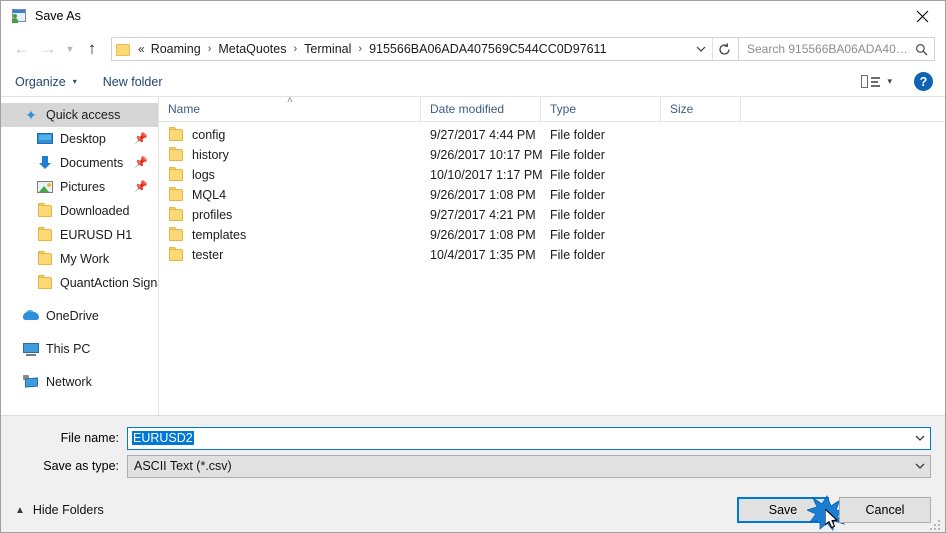  What do you see at coordinates (792, 513) in the screenshot?
I see `save-button: Save` at bounding box center [792, 513].